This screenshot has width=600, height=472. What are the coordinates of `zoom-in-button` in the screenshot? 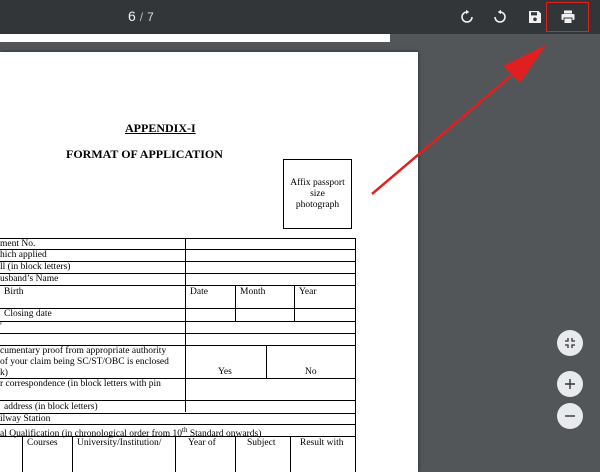 It's located at (570, 384).